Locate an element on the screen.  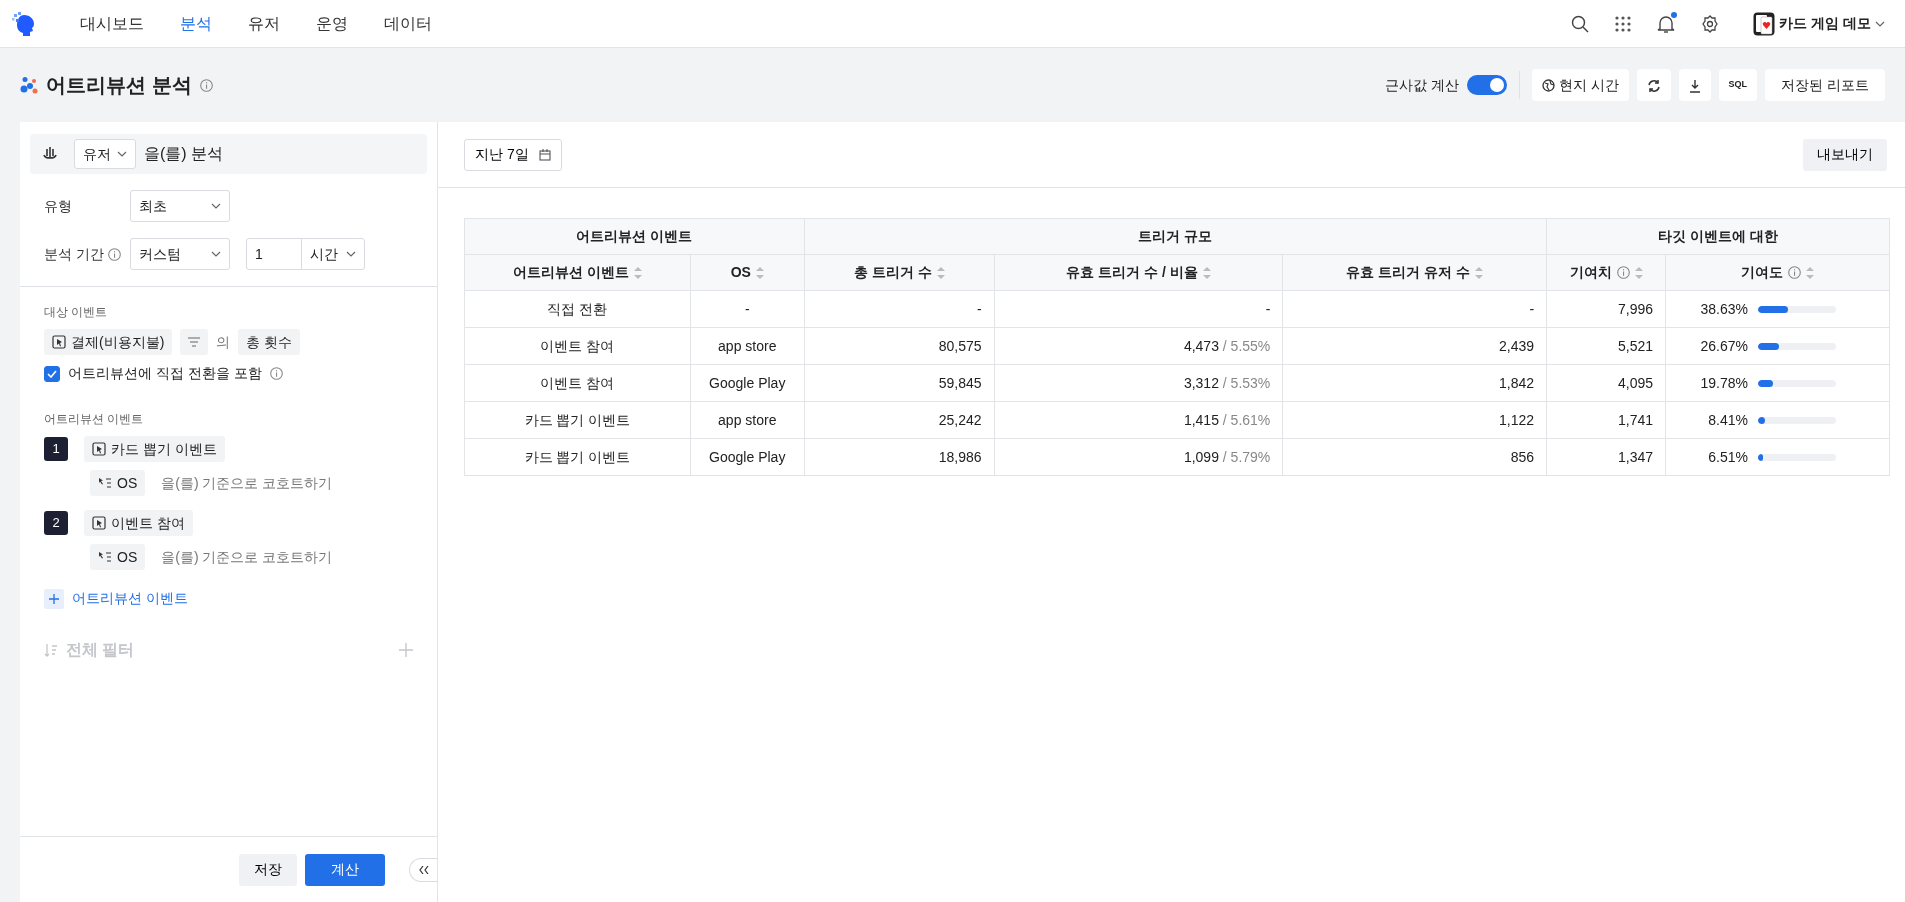
table-cell: 1,842 is located at coordinates (1414, 383).